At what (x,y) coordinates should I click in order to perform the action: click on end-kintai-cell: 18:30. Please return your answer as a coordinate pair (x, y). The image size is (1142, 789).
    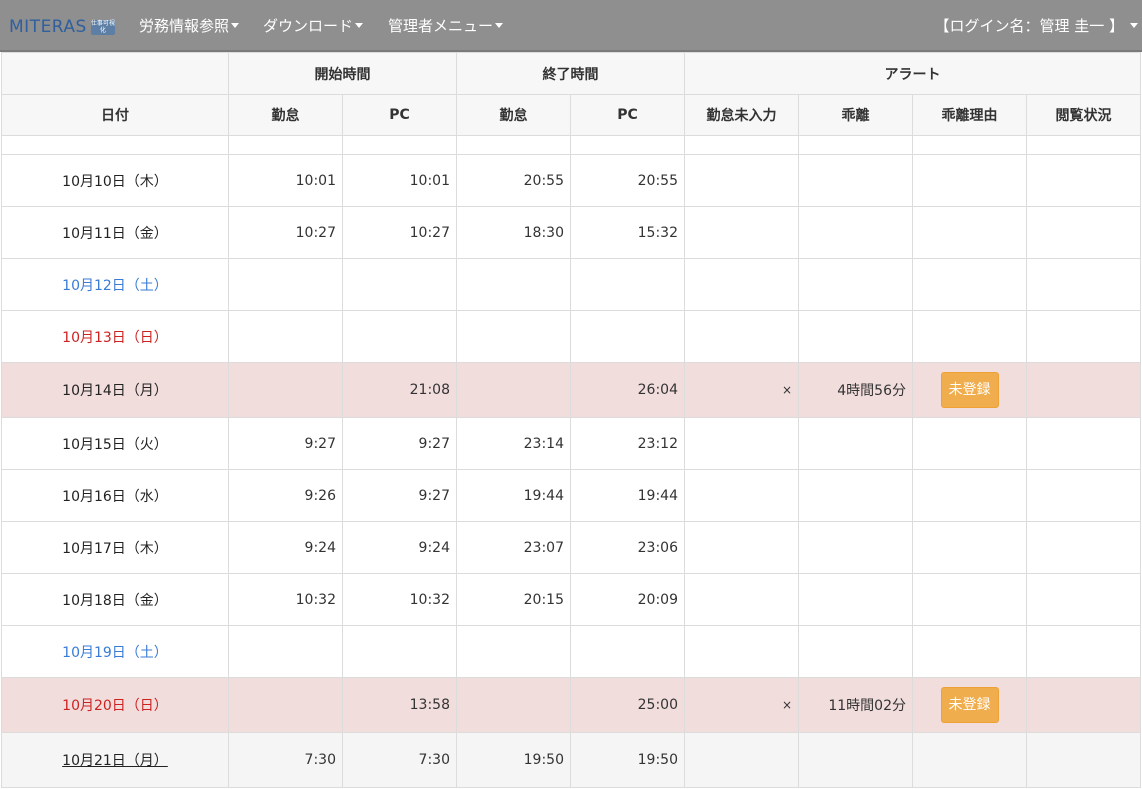
    Looking at the image, I should click on (513, 232).